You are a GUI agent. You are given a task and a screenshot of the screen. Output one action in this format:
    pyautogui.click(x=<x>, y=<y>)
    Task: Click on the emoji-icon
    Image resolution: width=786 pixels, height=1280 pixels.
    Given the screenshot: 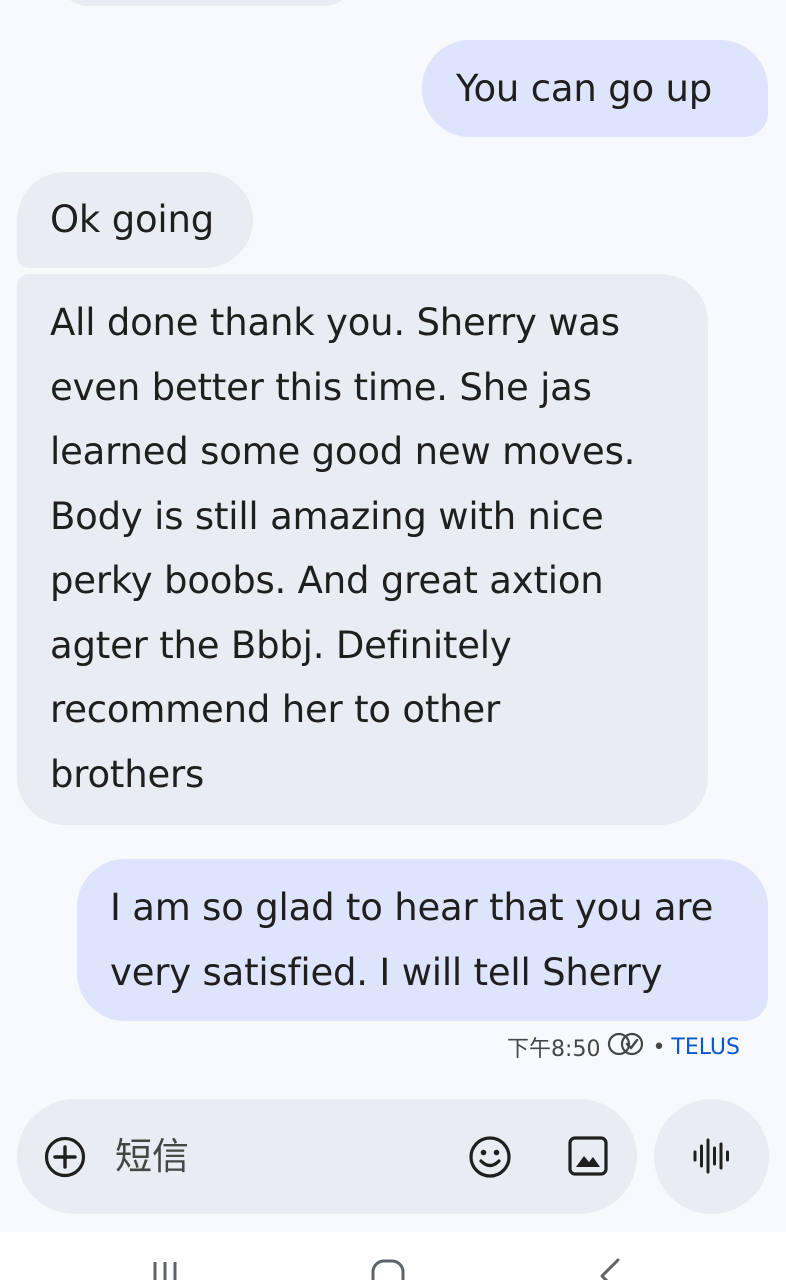 What is the action you would take?
    pyautogui.click(x=490, y=1157)
    